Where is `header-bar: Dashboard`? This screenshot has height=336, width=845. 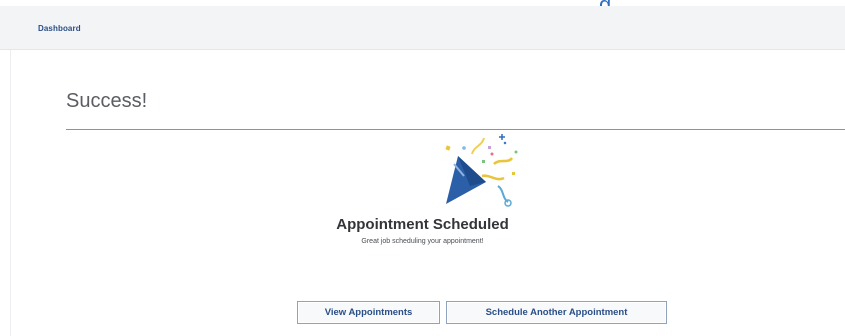 header-bar: Dashboard is located at coordinates (422, 28).